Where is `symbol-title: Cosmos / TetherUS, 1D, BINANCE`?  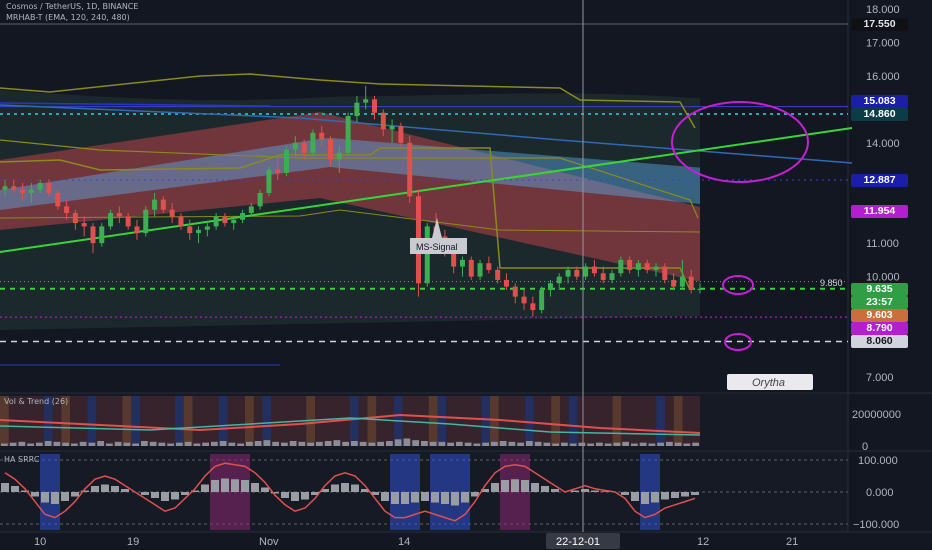 symbol-title: Cosmos / TetherUS, 1D, BINANCE is located at coordinates (72, 6).